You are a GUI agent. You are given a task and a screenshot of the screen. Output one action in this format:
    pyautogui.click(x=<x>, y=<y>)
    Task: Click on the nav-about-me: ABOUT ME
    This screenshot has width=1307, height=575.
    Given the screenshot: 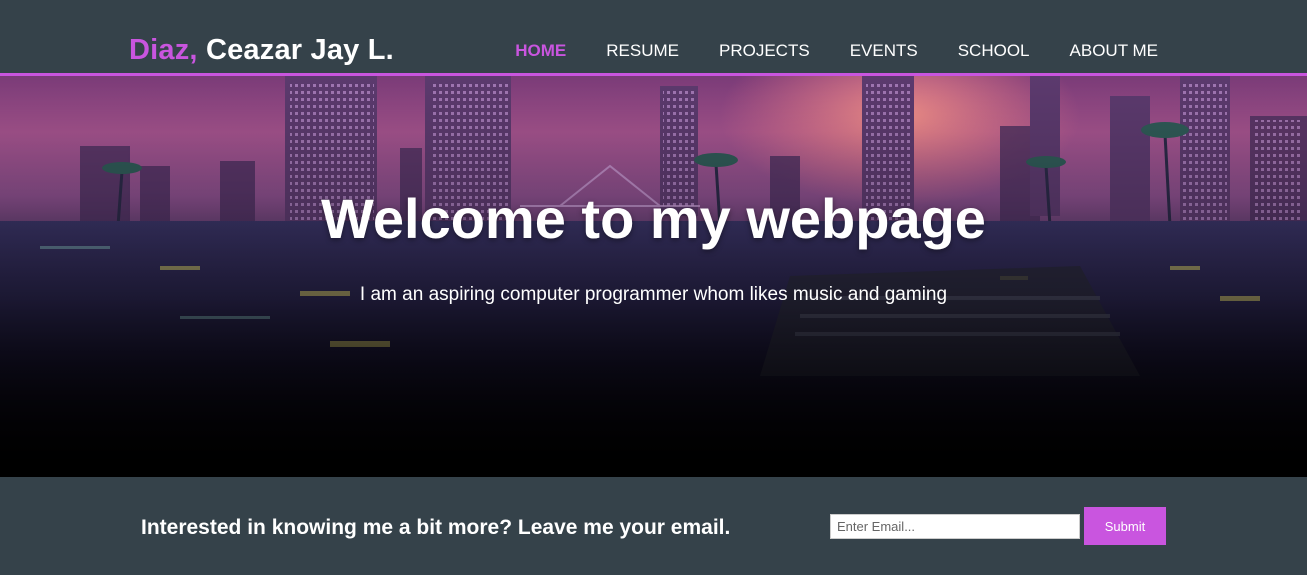 What is the action you would take?
    pyautogui.click(x=1114, y=51)
    